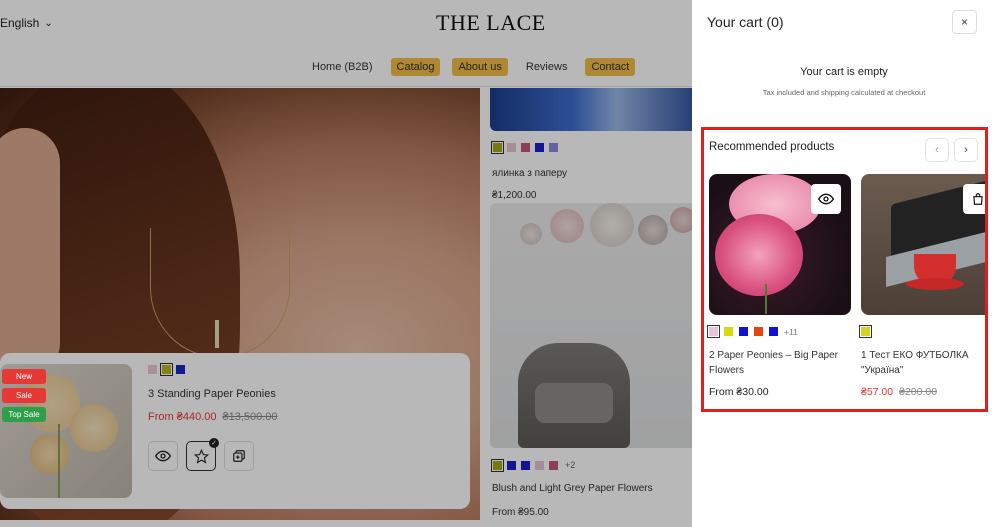  I want to click on more-colors-count: +11, so click(791, 331).